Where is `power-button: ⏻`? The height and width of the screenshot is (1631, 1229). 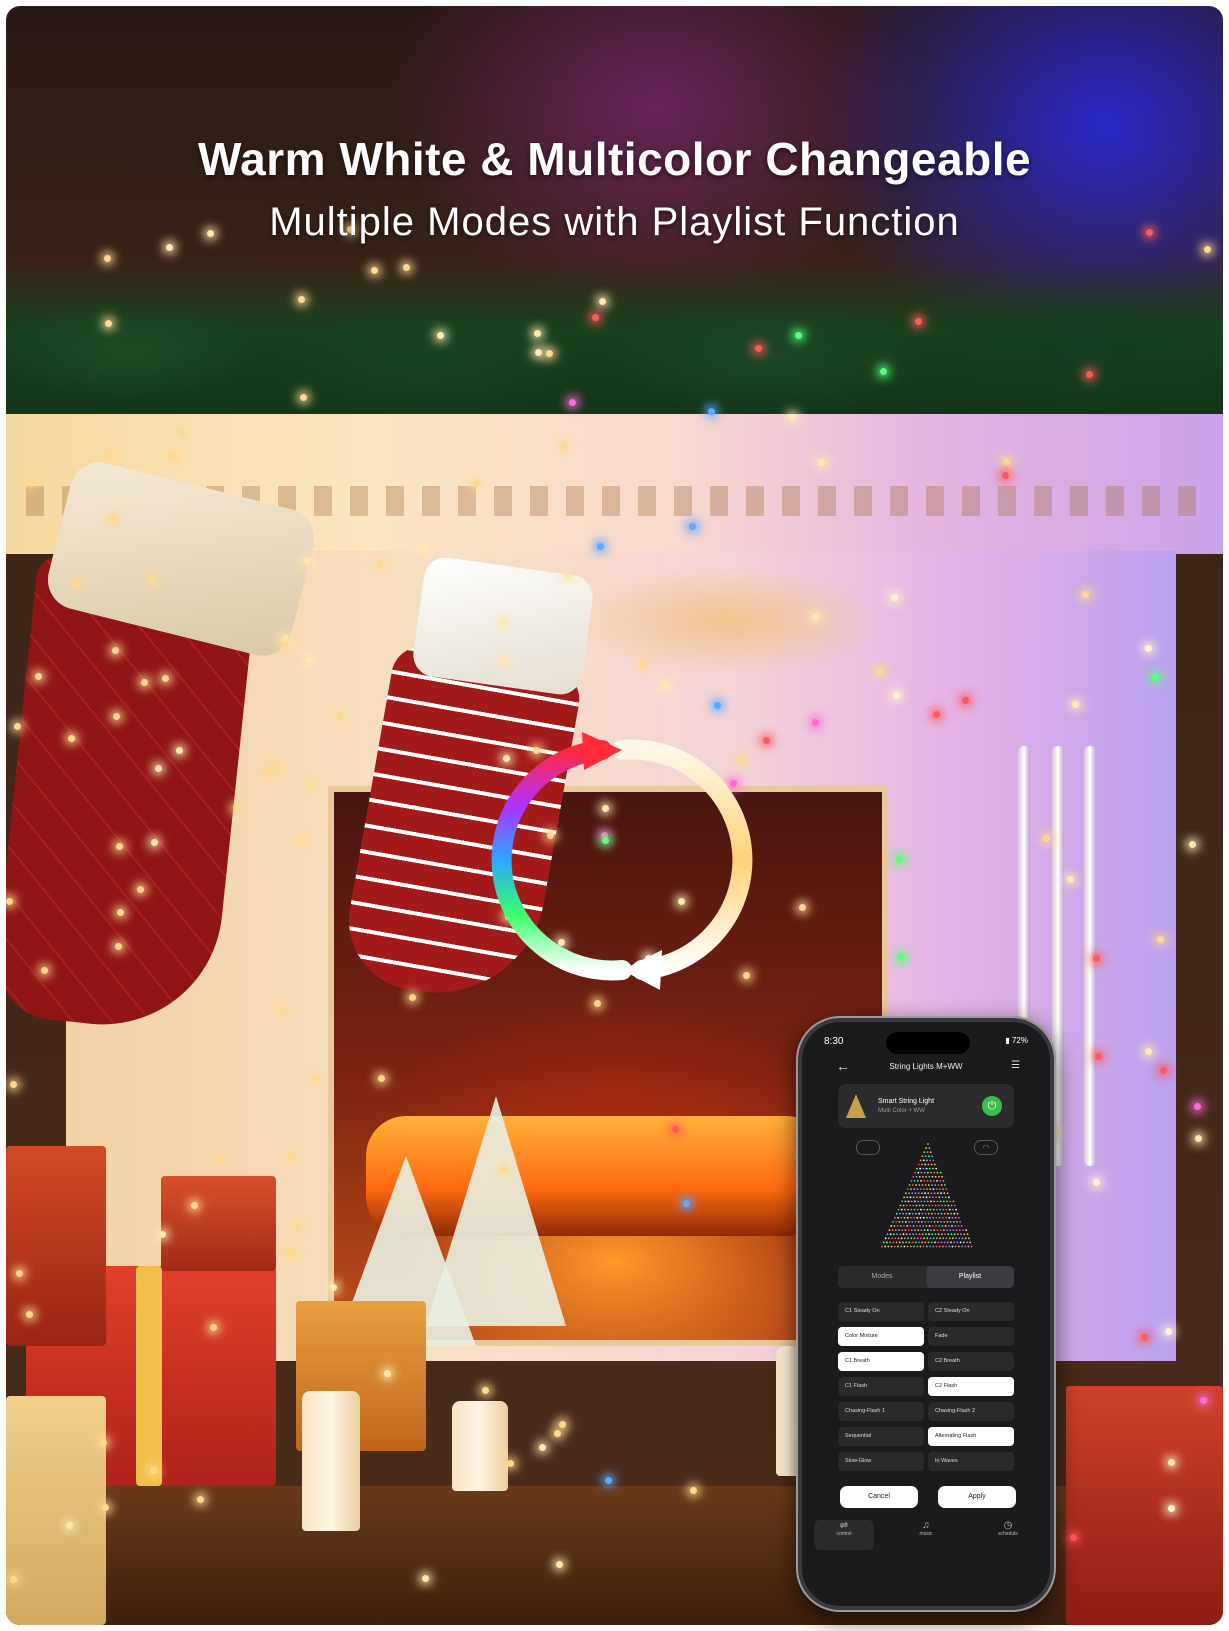 power-button: ⏻ is located at coordinates (992, 1106).